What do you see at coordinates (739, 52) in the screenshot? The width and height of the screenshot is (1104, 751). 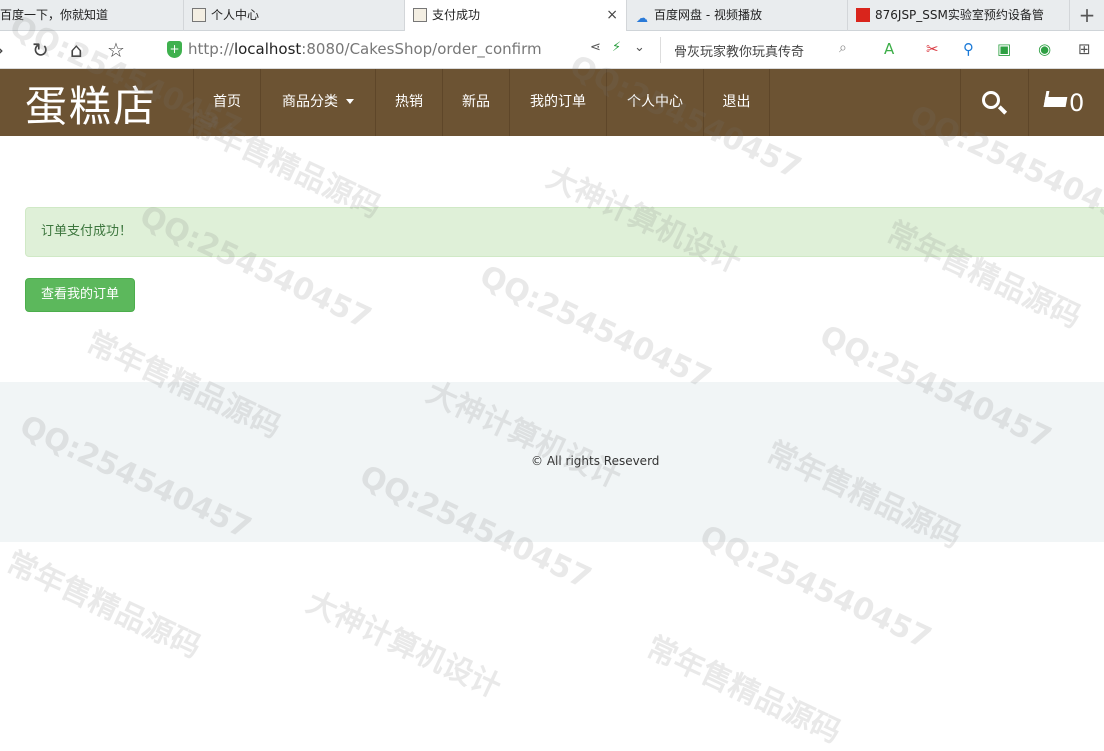 I see `search-suggestion: 骨灰玩家教你玩真传奇` at bounding box center [739, 52].